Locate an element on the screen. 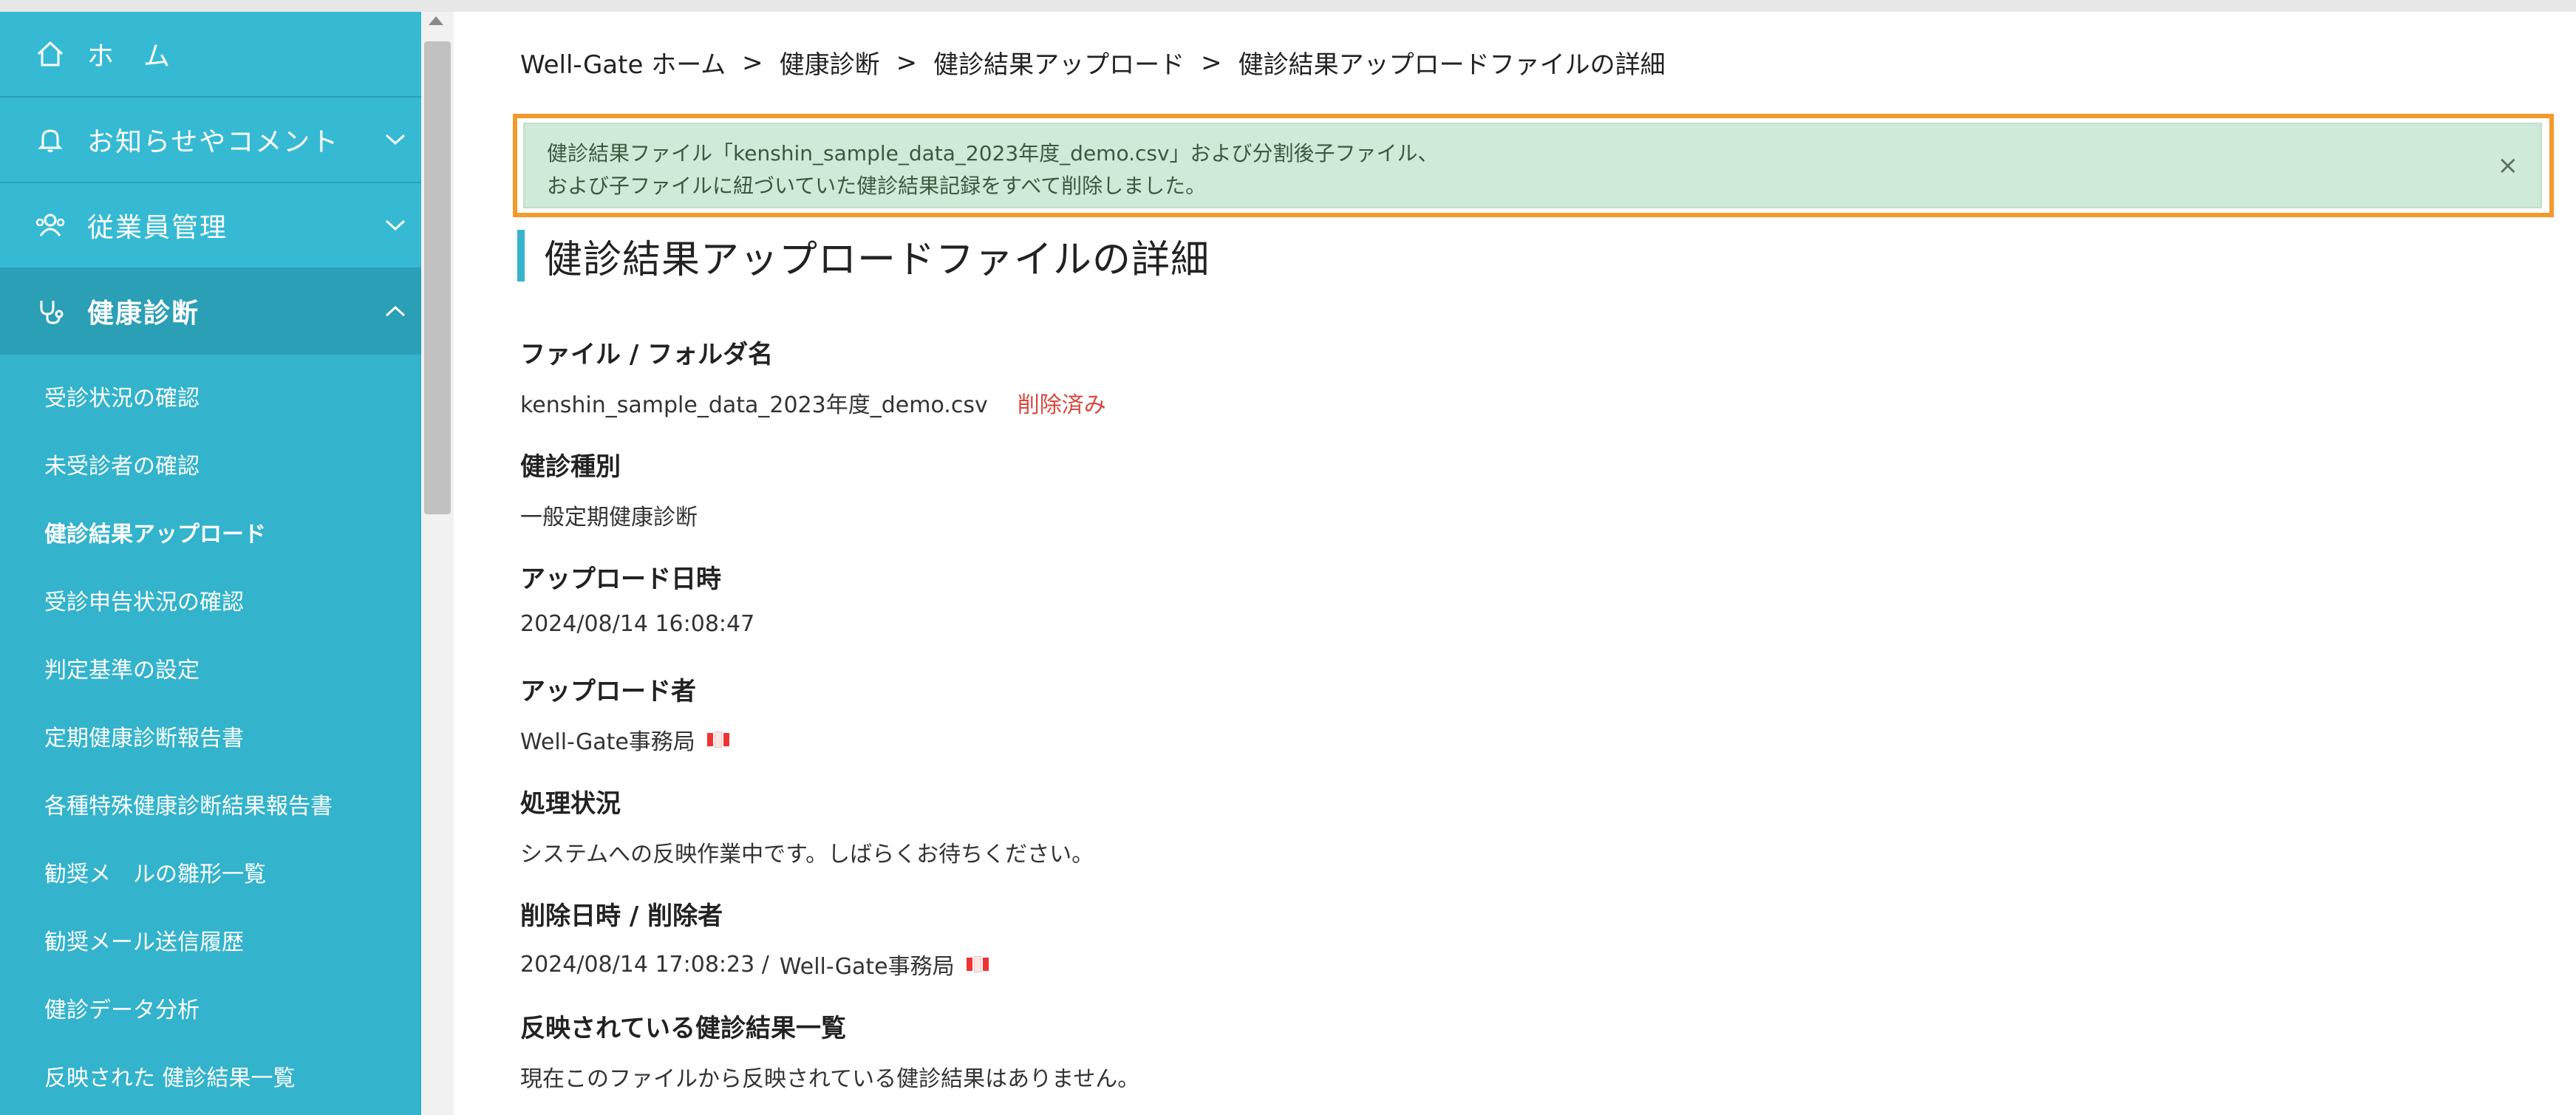  sidebar-item-home: ホ ム is located at coordinates (210, 55).